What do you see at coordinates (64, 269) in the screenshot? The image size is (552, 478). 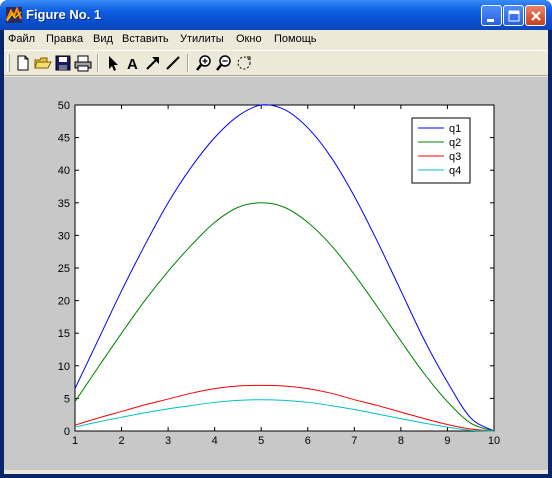 I see `y-tick-label: 25` at bounding box center [64, 269].